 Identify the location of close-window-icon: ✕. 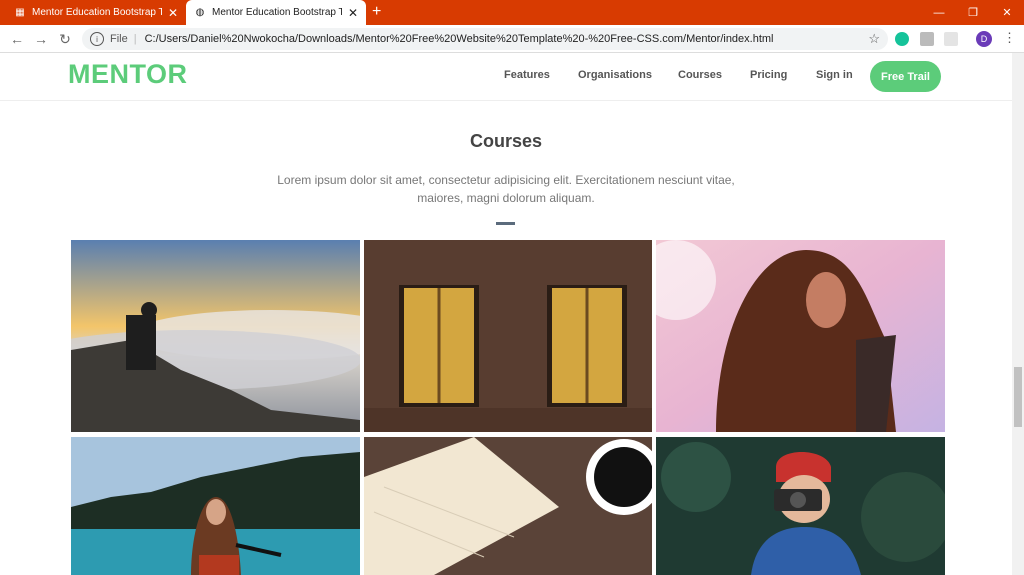
(1007, 12).